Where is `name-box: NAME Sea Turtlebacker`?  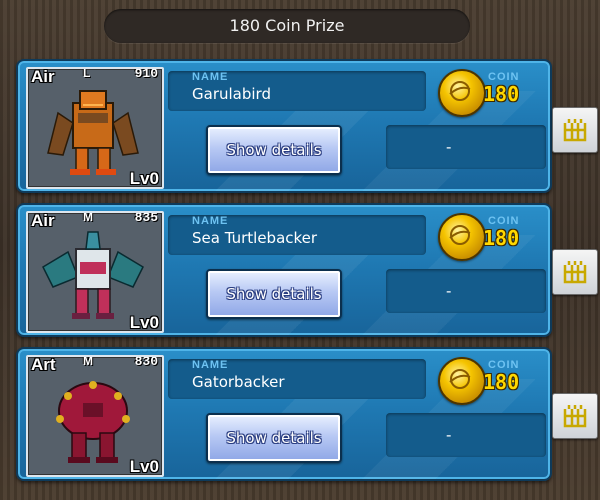
name-box: NAME Sea Turtlebacker is located at coordinates (297, 235).